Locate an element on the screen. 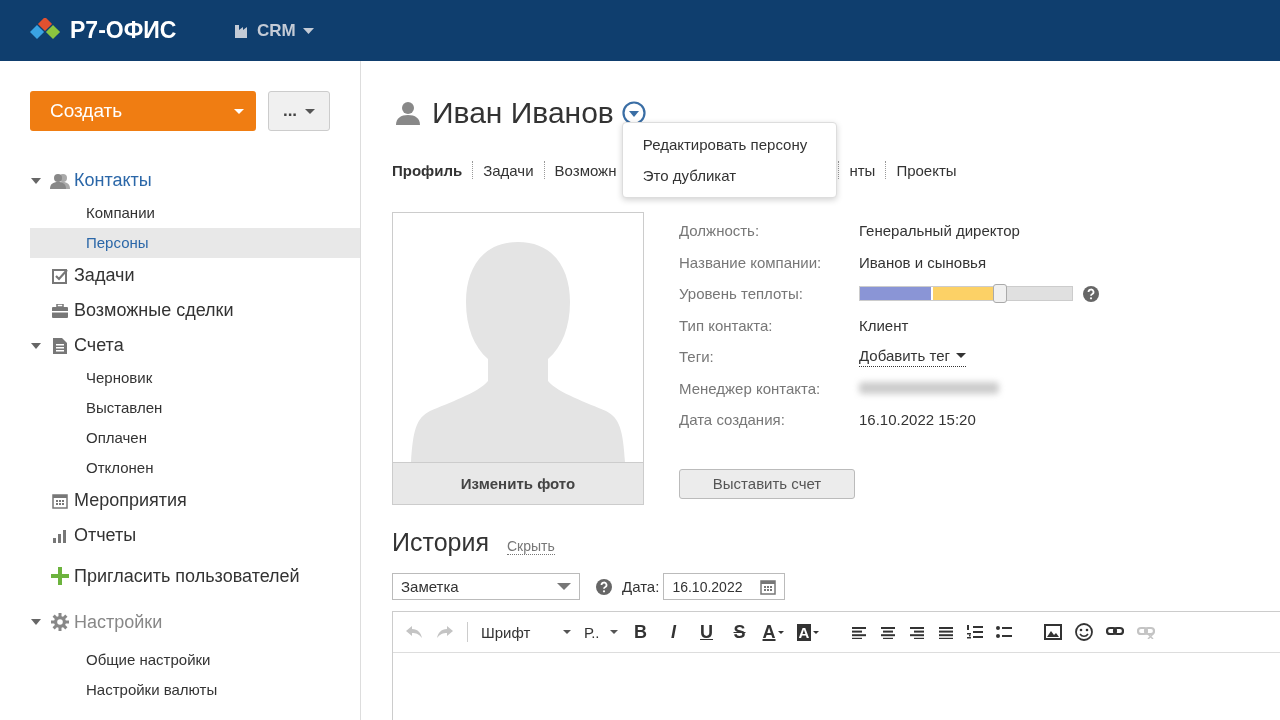 This screenshot has width=1280, height=720. sidebar-item: Контакты is located at coordinates (113, 180).